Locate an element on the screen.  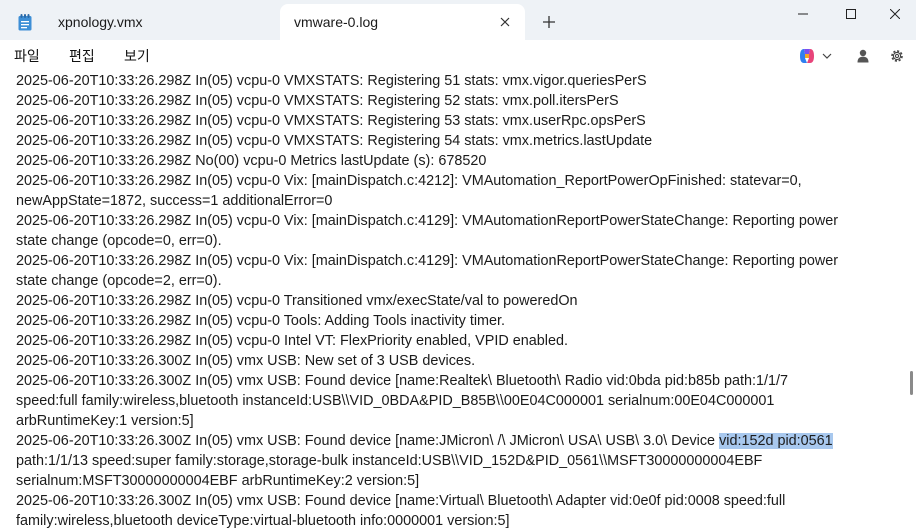
maximize-icon is located at coordinates (851, 14).